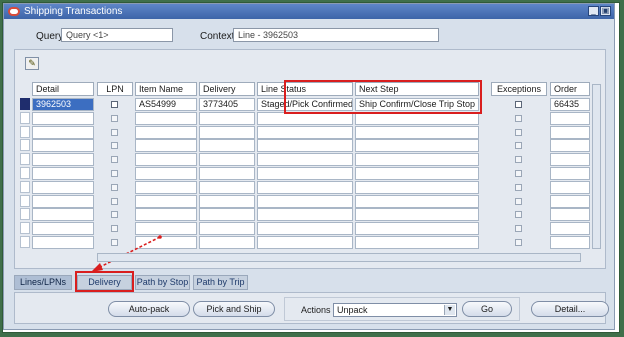 This screenshot has width=624, height=337. Describe the element at coordinates (43, 282) in the screenshot. I see `tab-lines-lpns: Lines/LPNs` at that location.